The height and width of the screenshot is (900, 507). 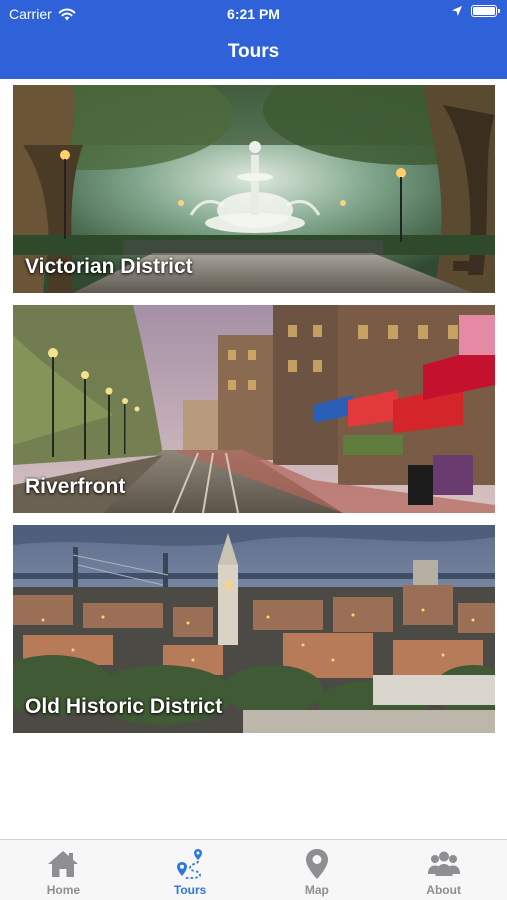 I want to click on tab-label: About, so click(x=443, y=890).